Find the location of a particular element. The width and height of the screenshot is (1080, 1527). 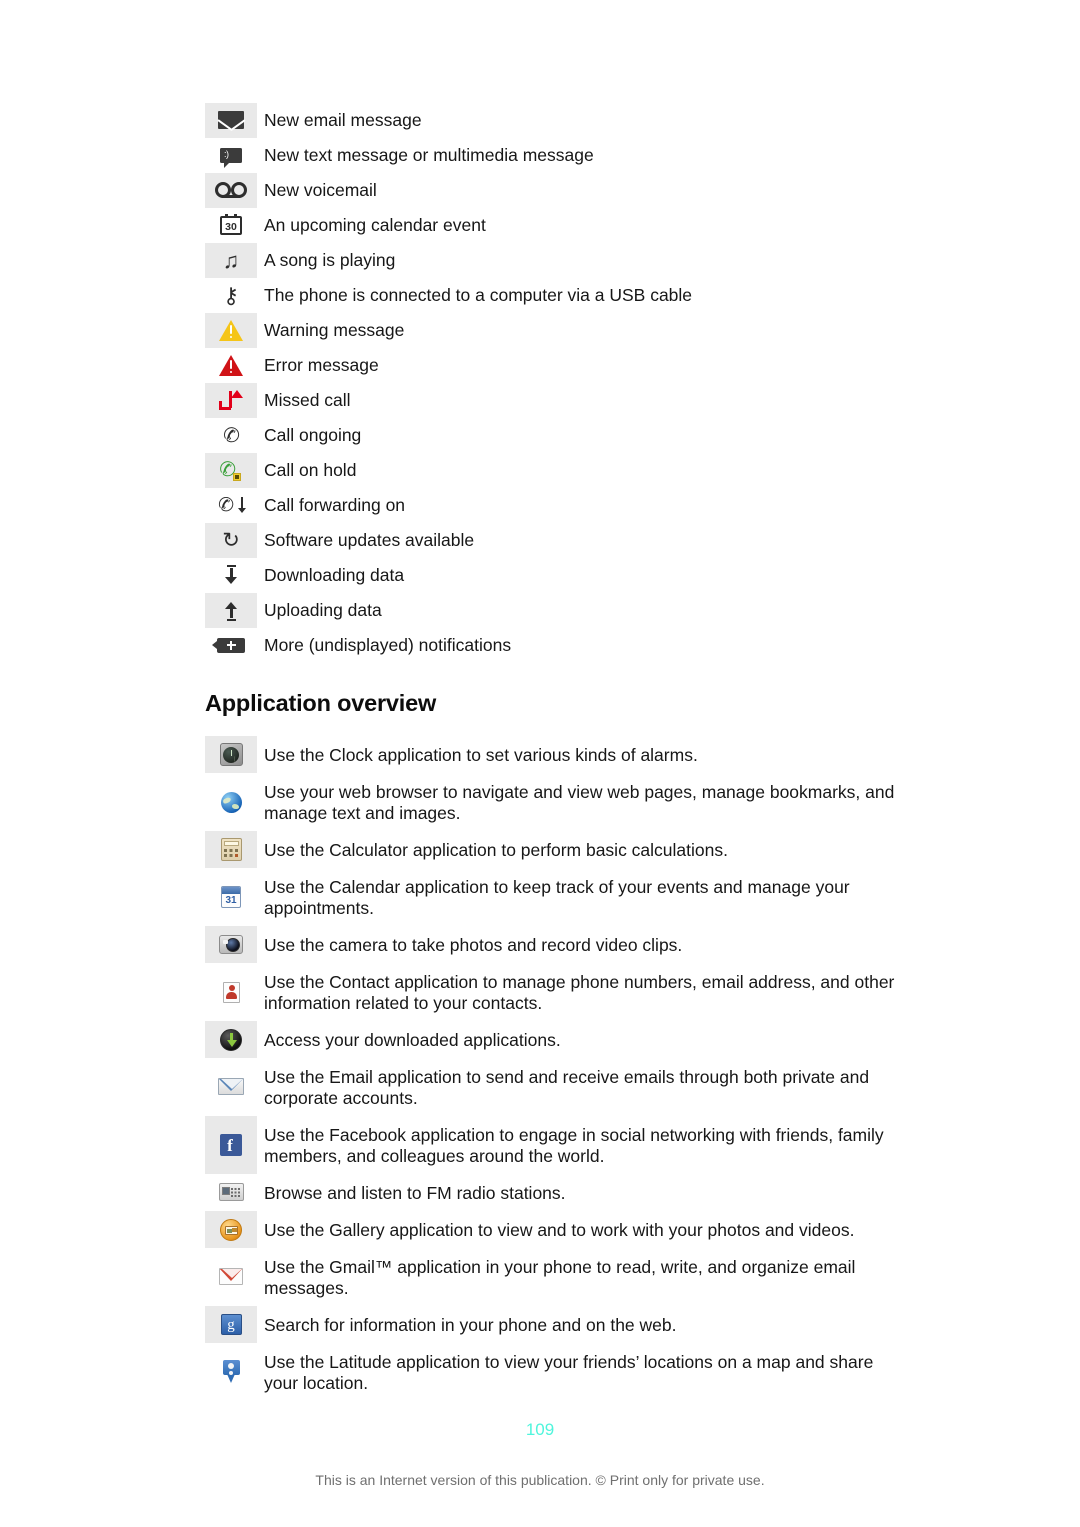

page-number: 109 is located at coordinates (540, 1429).